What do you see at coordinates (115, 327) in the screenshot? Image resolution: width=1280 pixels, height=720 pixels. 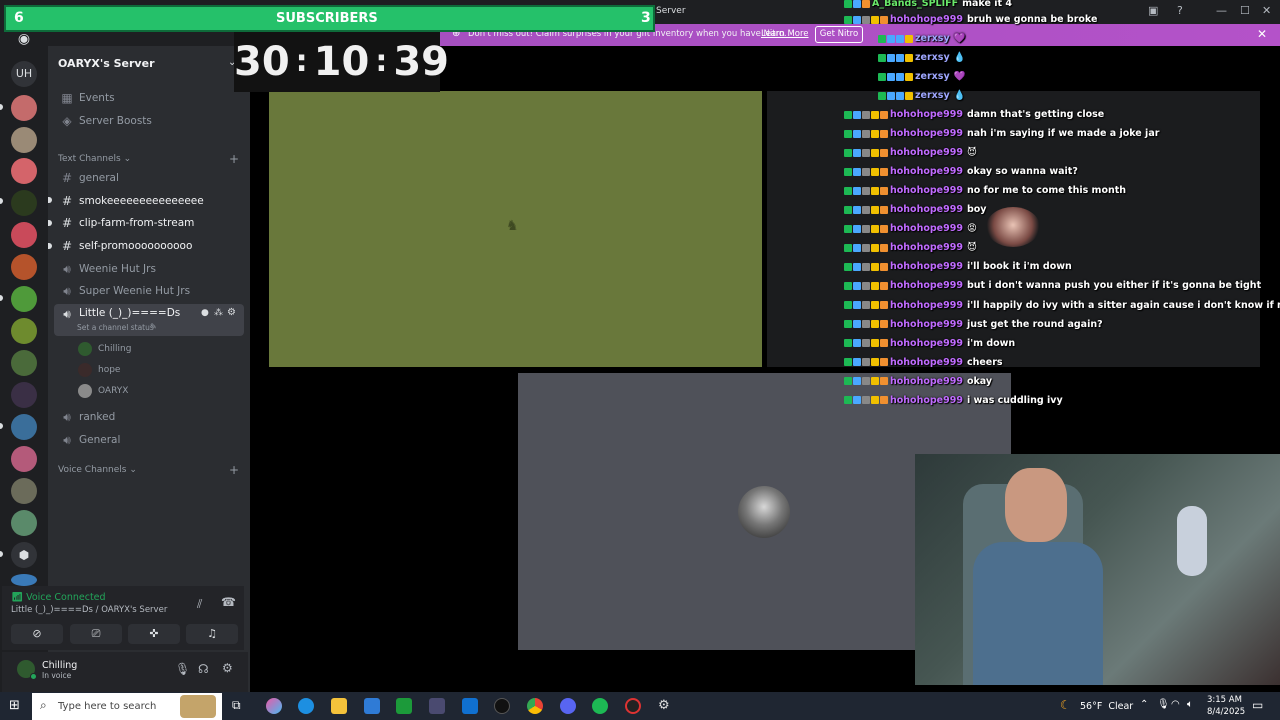 I see `channel-status: Set a channel status` at bounding box center [115, 327].